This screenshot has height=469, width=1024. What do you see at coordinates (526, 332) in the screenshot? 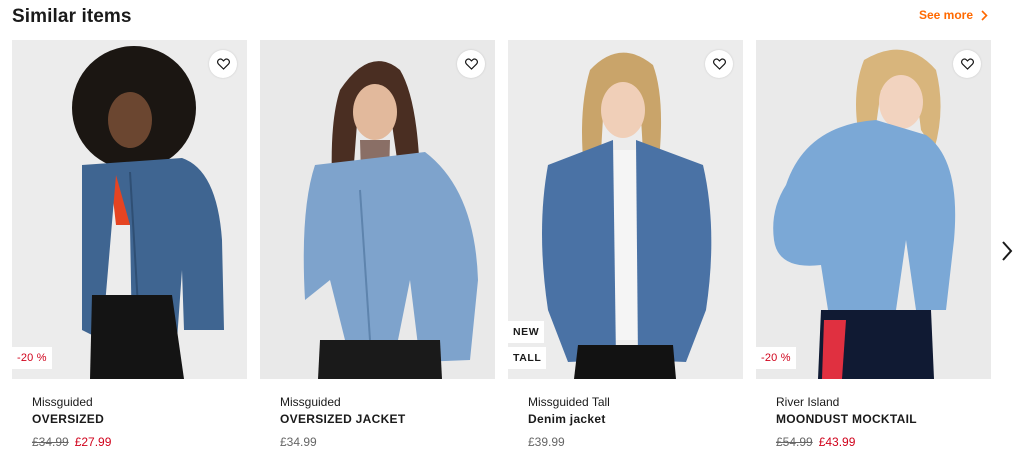
I see `new-badge: NEW` at bounding box center [526, 332].